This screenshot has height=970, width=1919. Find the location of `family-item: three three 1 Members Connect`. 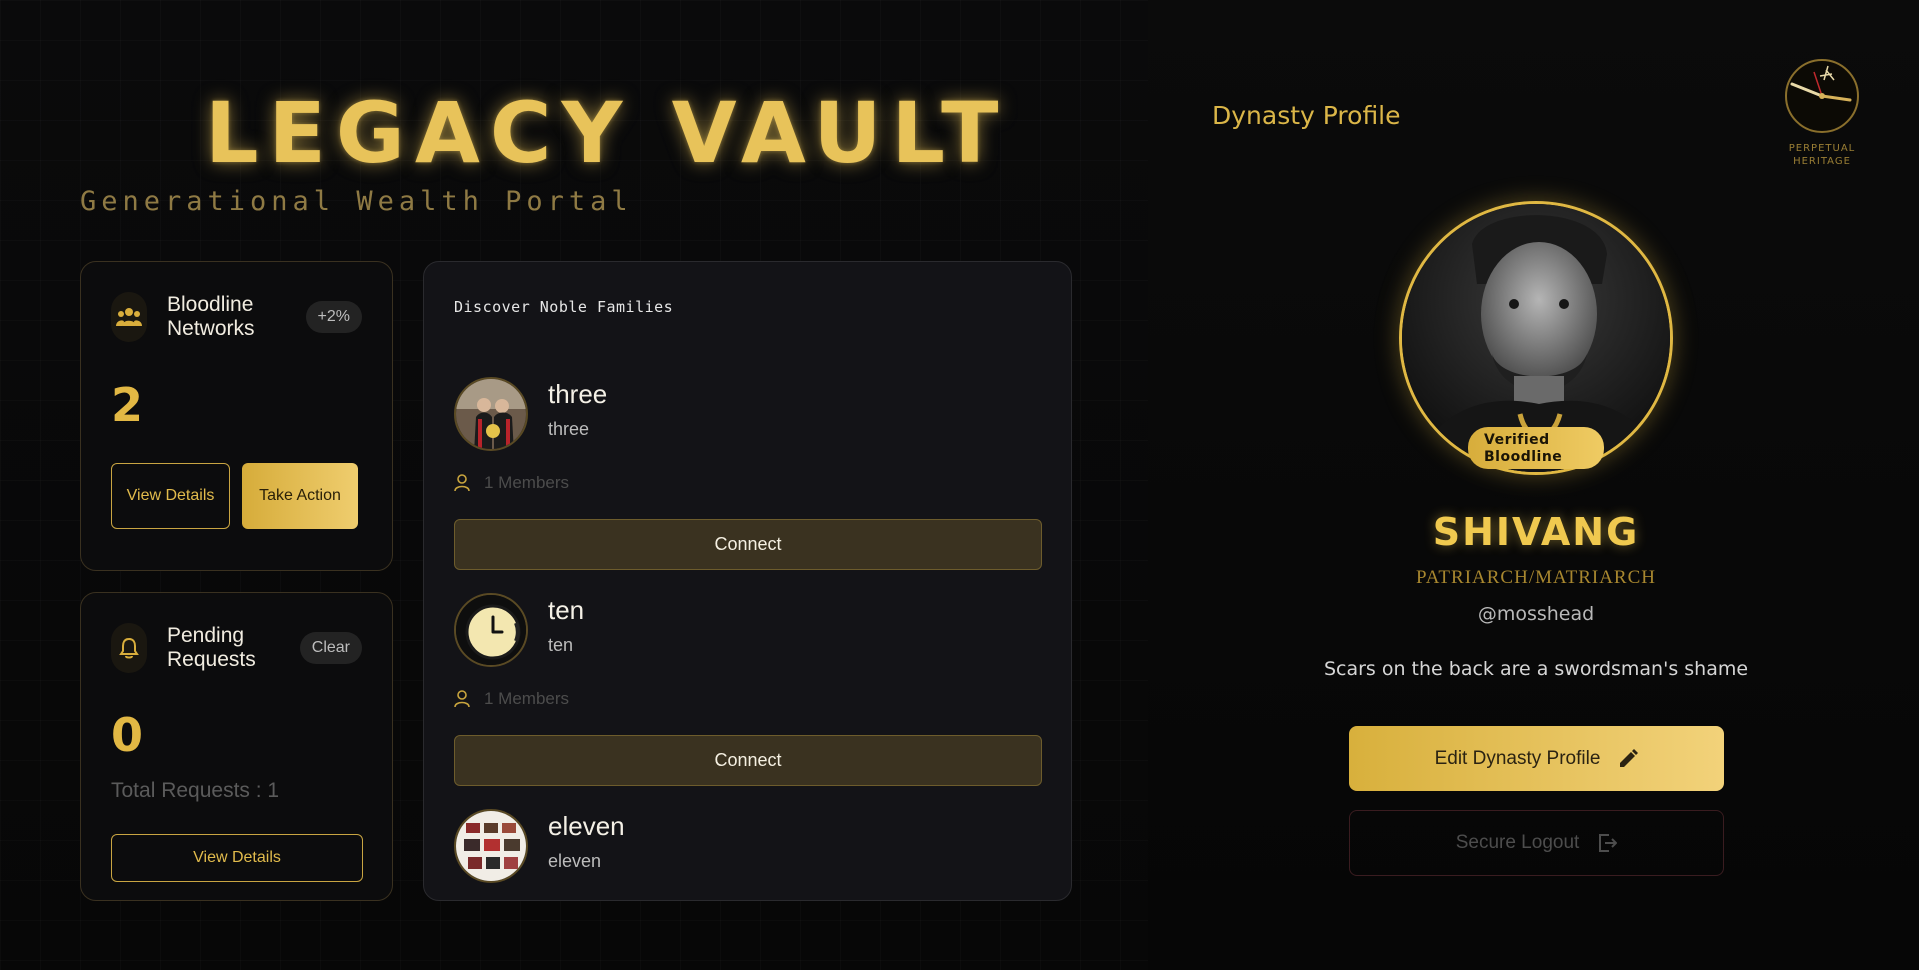

family-item: three three 1 Members Connect is located at coordinates (748, 477).